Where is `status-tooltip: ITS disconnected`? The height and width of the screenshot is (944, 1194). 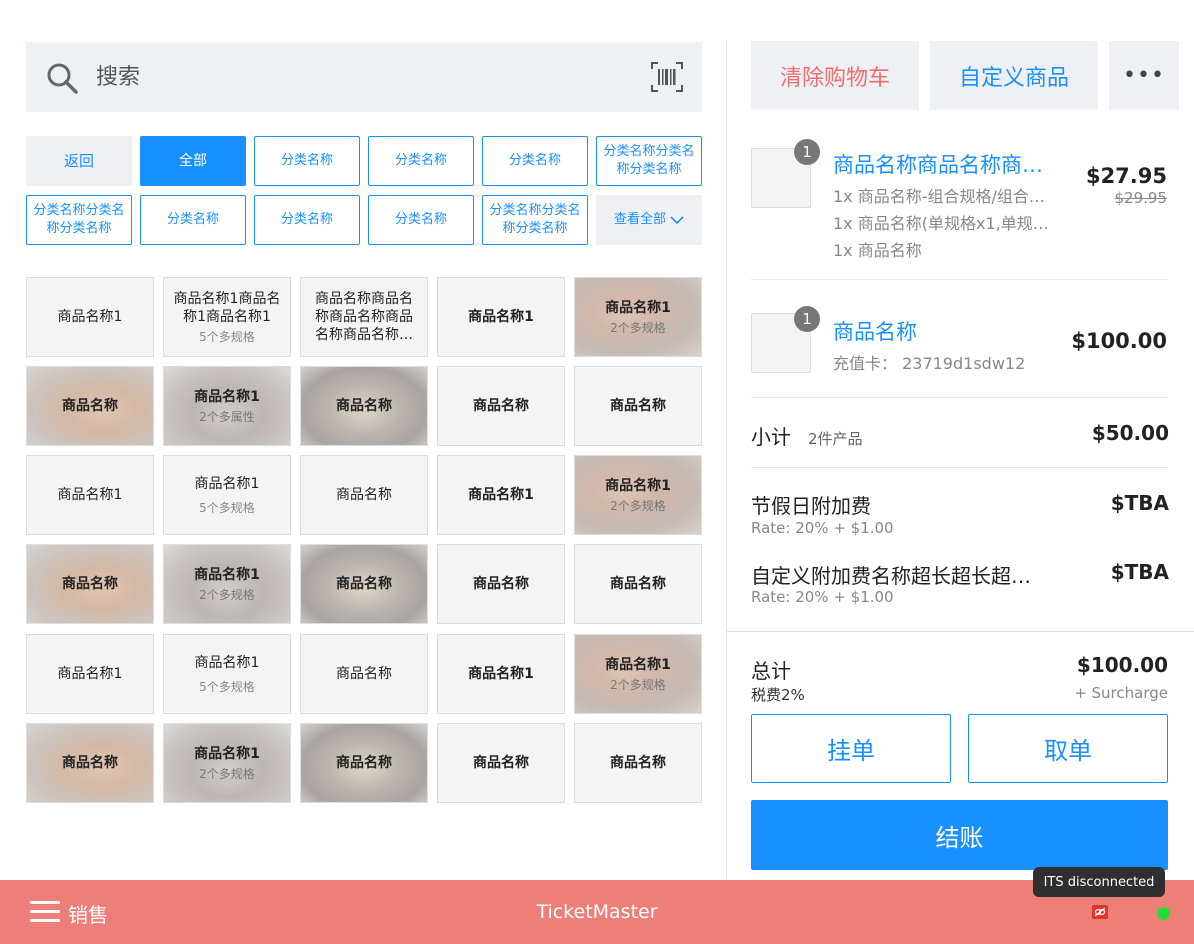
status-tooltip: ITS disconnected is located at coordinates (1099, 882).